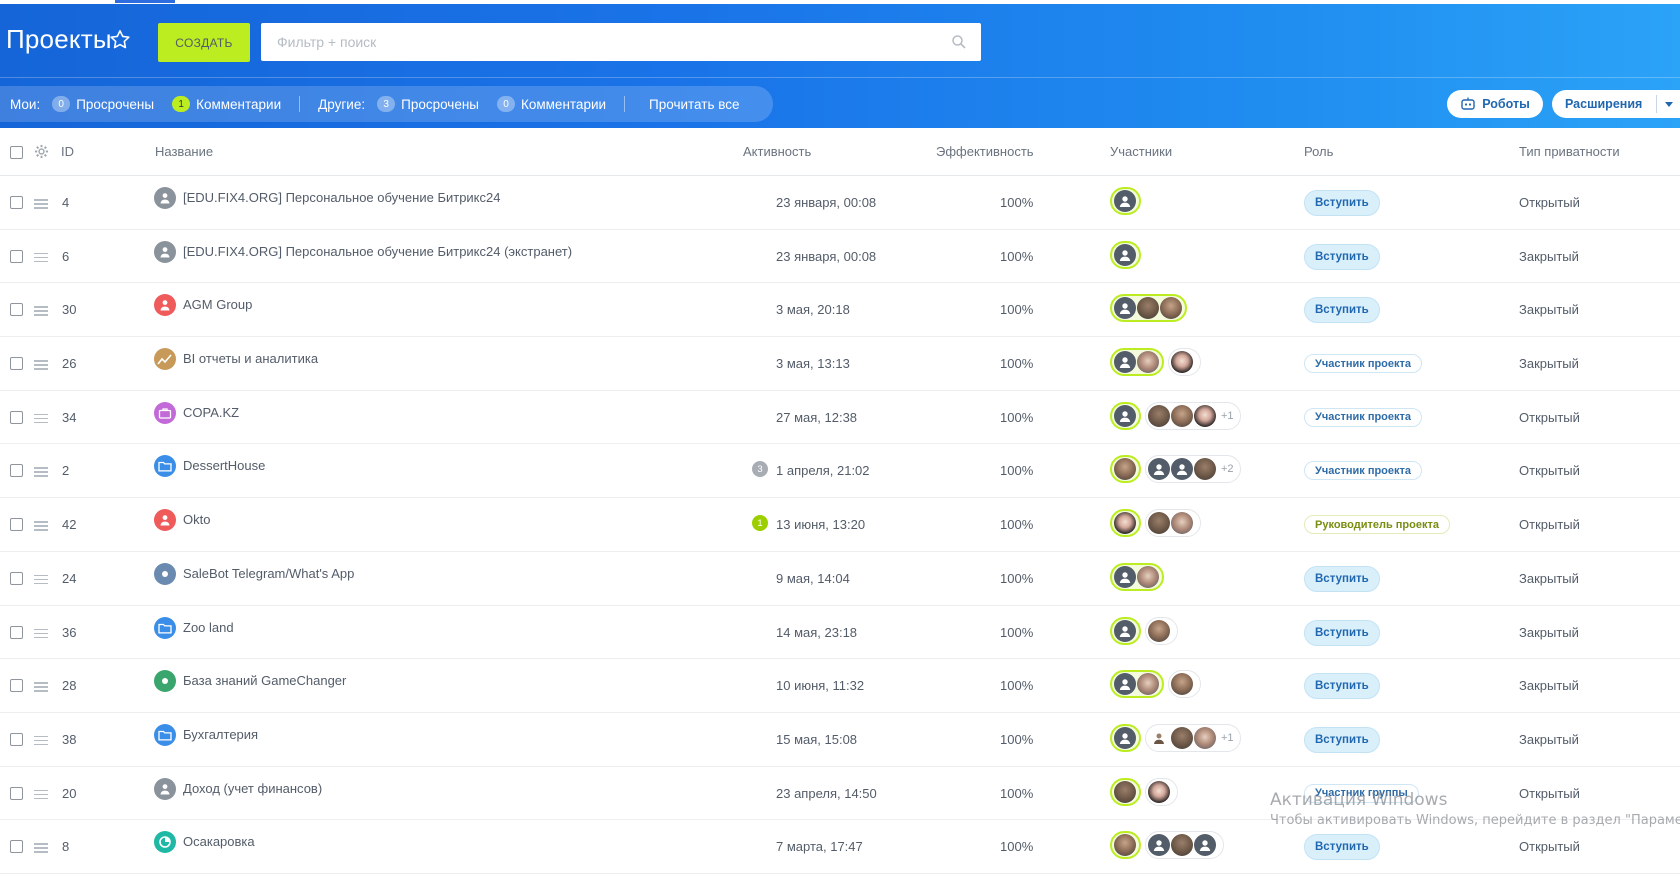 The image size is (1680, 880). I want to click on column-id: ID, so click(67, 151).